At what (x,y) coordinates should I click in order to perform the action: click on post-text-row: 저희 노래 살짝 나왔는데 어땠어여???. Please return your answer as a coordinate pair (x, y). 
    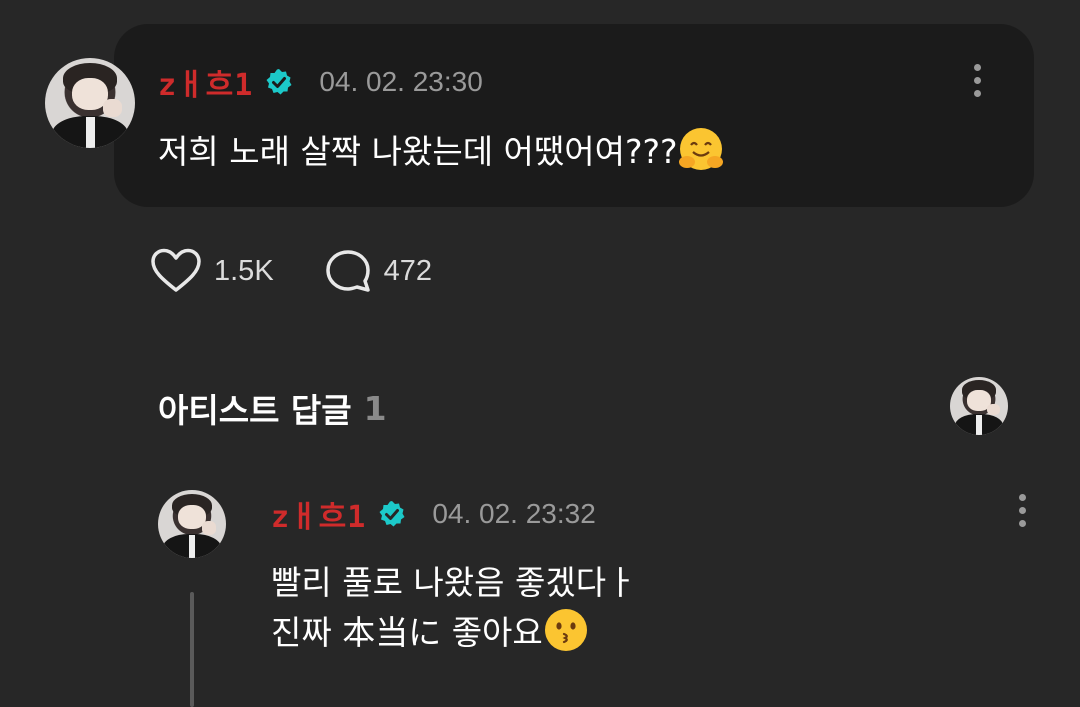
    Looking at the image, I should click on (440, 149).